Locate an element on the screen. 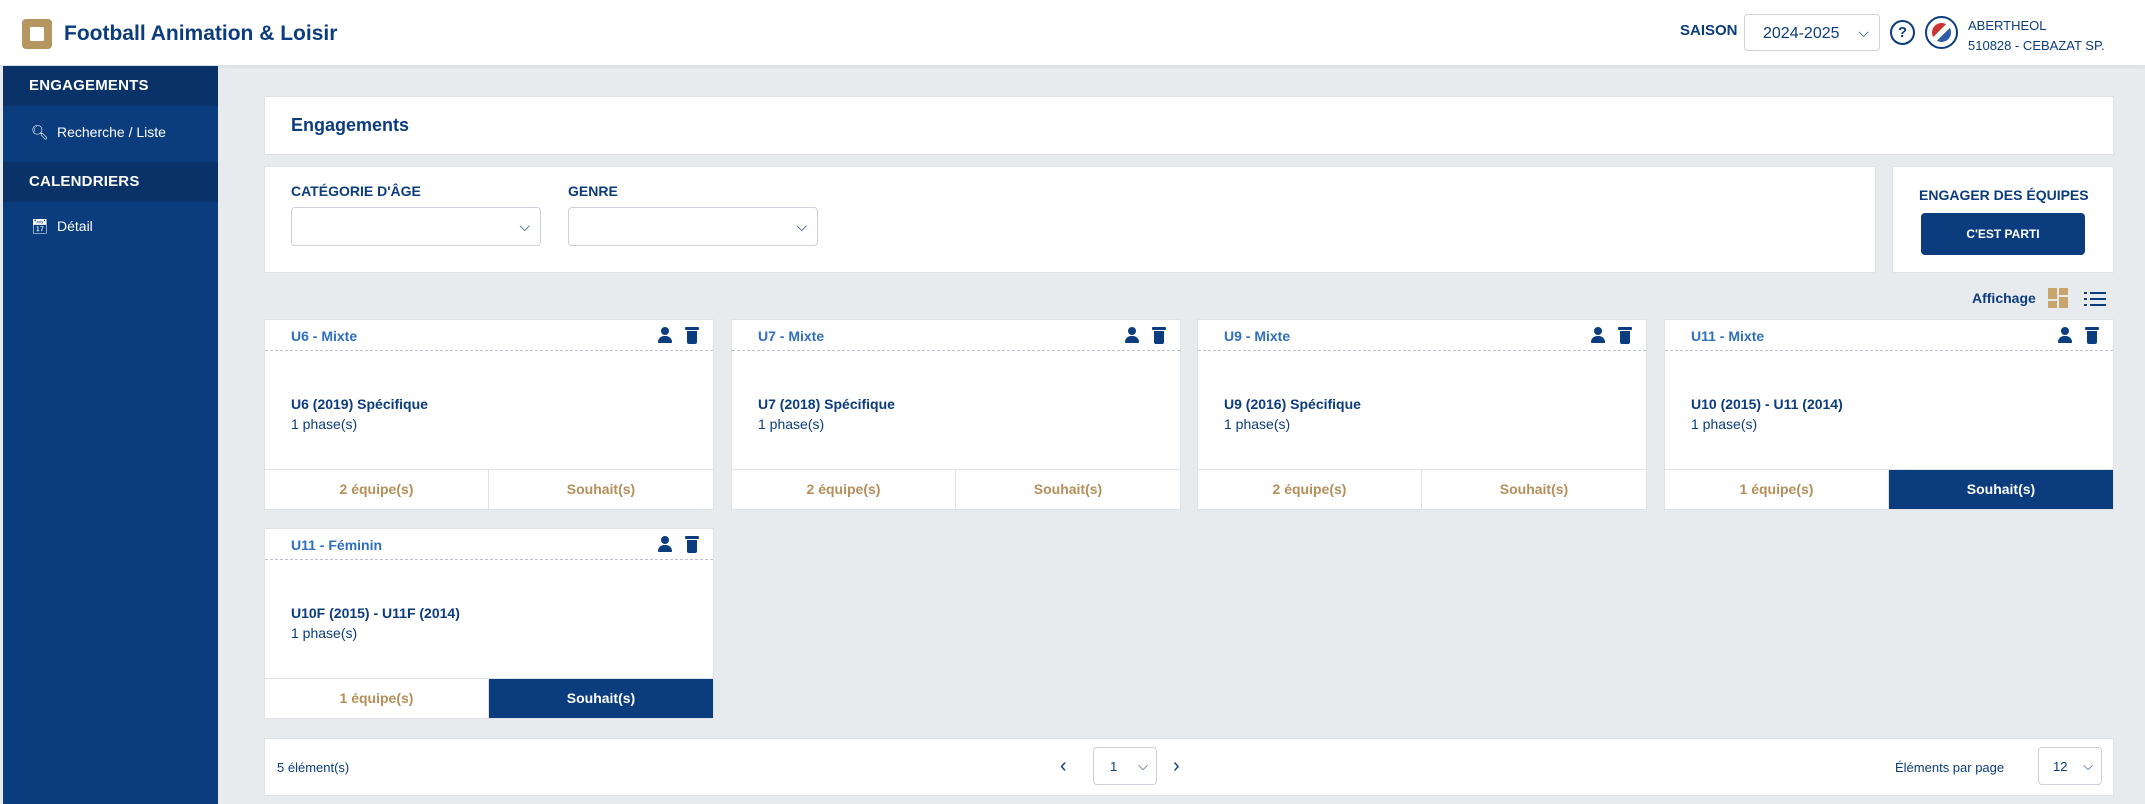 Image resolution: width=2145 pixels, height=804 pixels. sidebar-section-engagements: ENGAGEMENTS is located at coordinates (110, 86).